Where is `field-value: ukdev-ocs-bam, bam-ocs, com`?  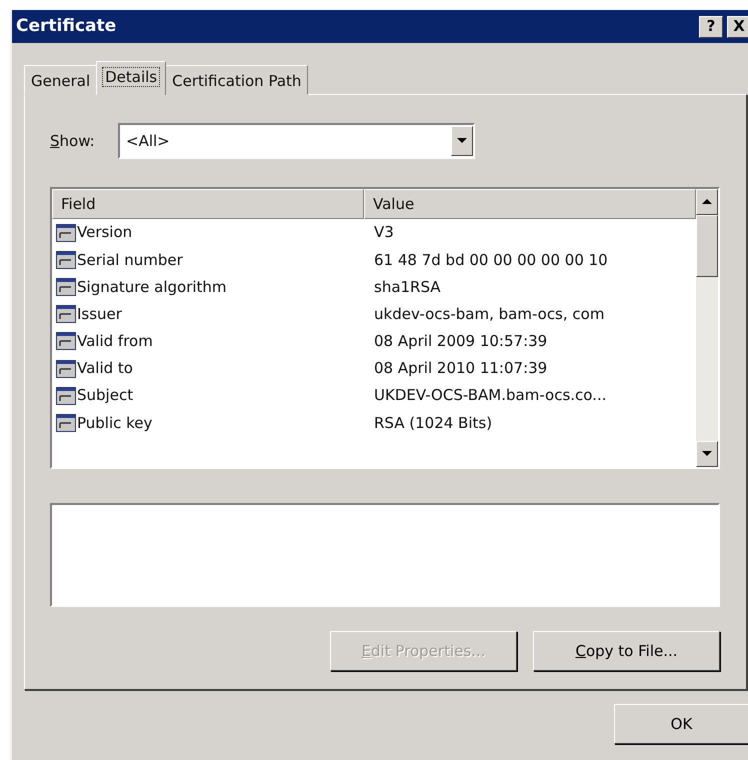
field-value: ukdev-ocs-bam, bam-ocs, com is located at coordinates (488, 314).